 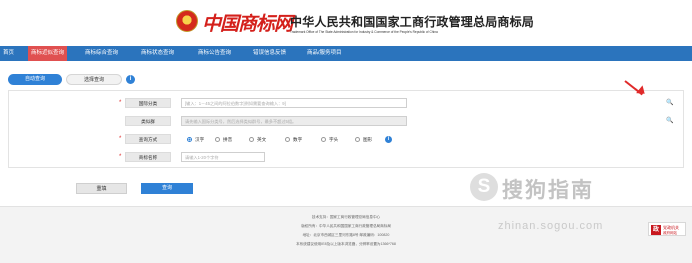 What do you see at coordinates (8, 53) in the screenshot?
I see `nav-item-home: 首页` at bounding box center [8, 53].